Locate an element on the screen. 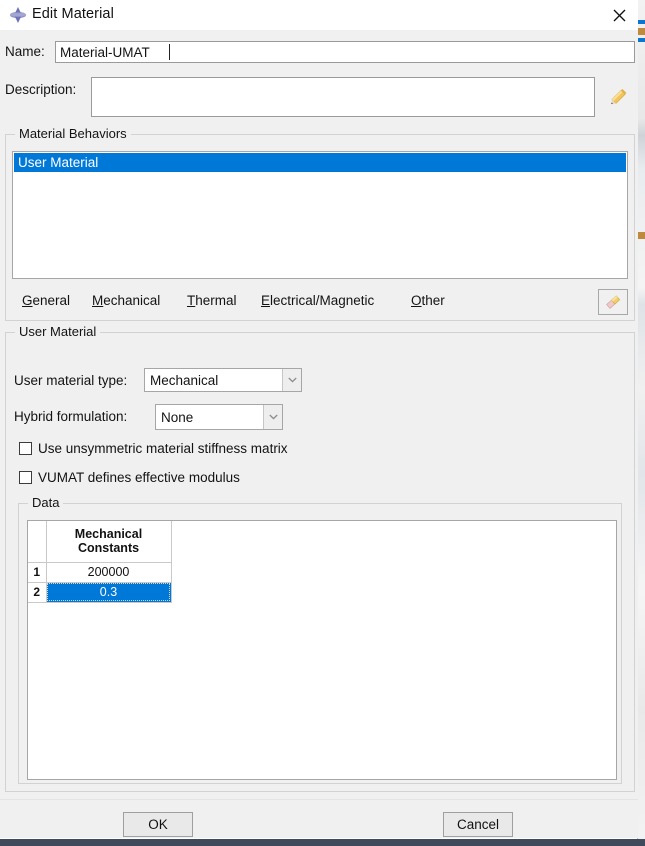  data-table: Mechanical Constants 1 200000 2 0.3 is located at coordinates (100, 562).